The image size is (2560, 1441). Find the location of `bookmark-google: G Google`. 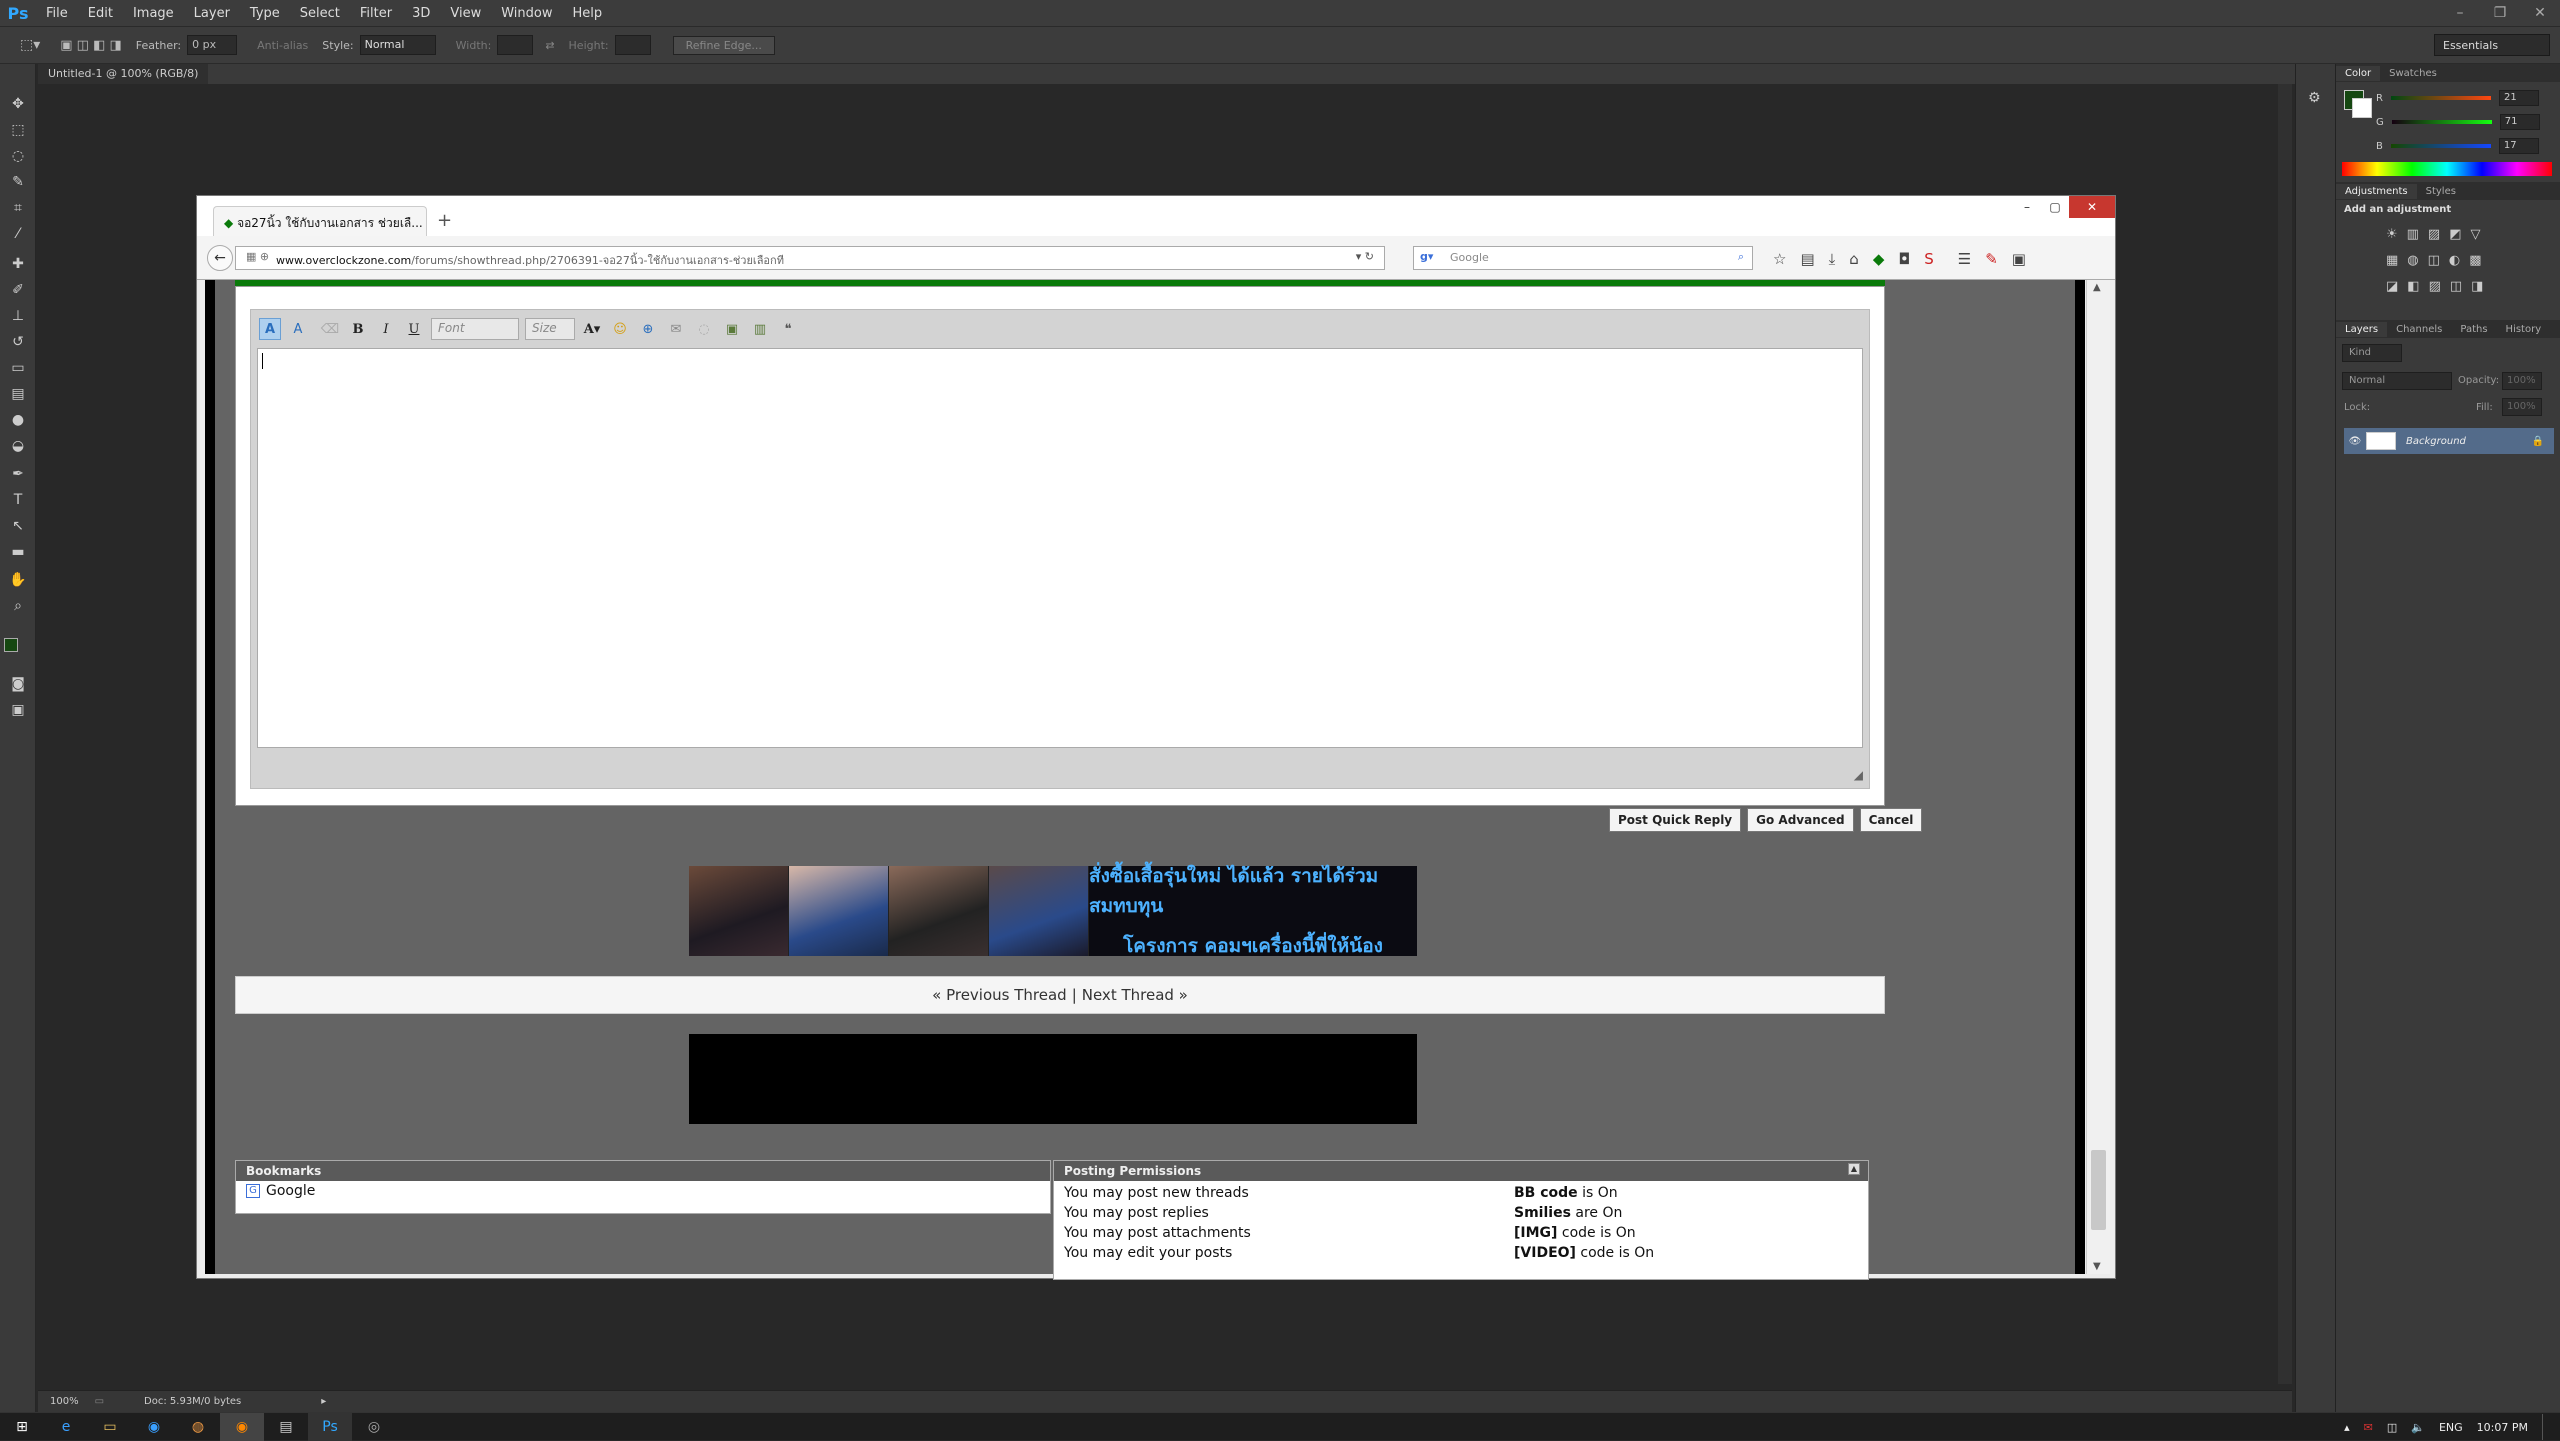

bookmark-google: G Google is located at coordinates (643, 1191).